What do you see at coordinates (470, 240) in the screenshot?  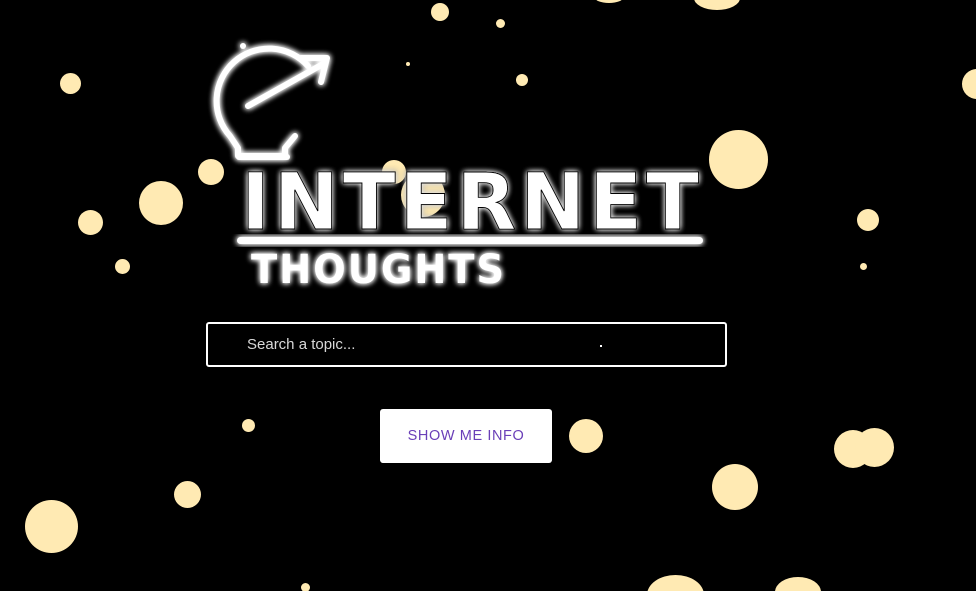 I see `logo-underline` at bounding box center [470, 240].